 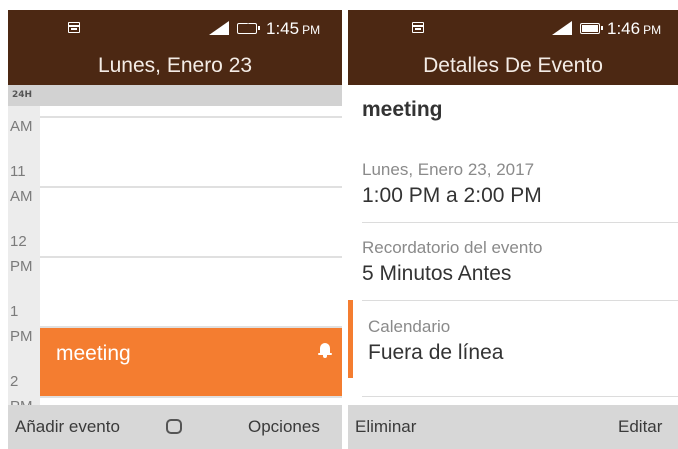 What do you see at coordinates (14, 381) in the screenshot?
I see `hour-label: 2` at bounding box center [14, 381].